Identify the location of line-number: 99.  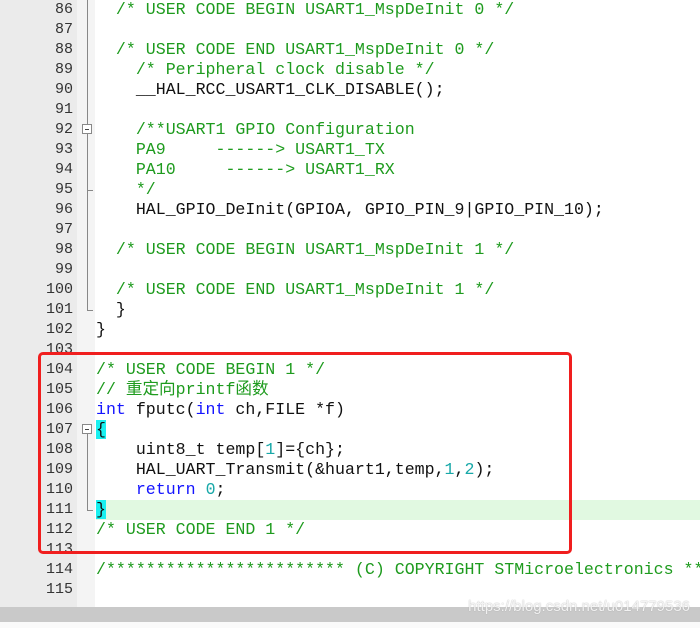
(63, 269).